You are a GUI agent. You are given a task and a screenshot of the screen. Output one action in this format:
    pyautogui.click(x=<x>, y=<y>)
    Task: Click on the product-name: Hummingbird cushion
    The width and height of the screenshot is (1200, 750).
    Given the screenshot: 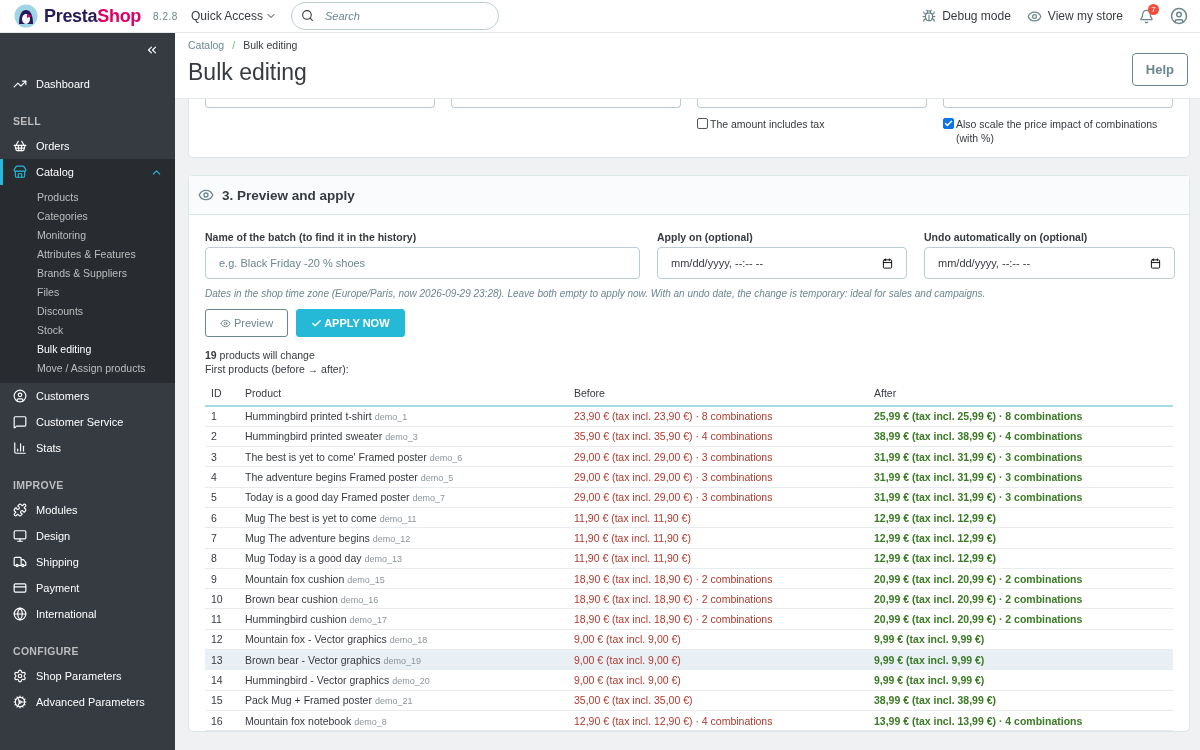 What is the action you would take?
    pyautogui.click(x=296, y=619)
    